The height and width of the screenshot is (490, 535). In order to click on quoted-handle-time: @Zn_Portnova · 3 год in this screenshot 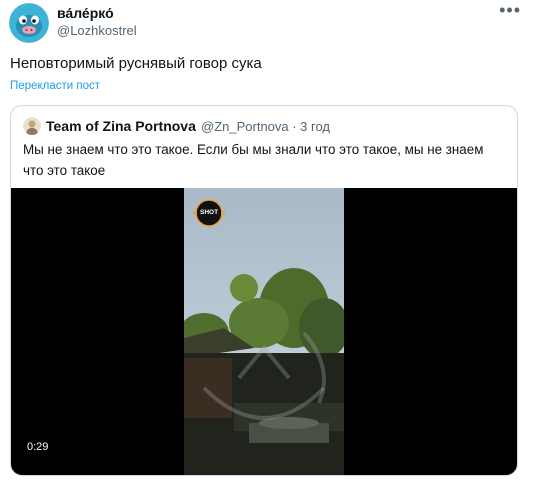, I will do `click(266, 126)`.